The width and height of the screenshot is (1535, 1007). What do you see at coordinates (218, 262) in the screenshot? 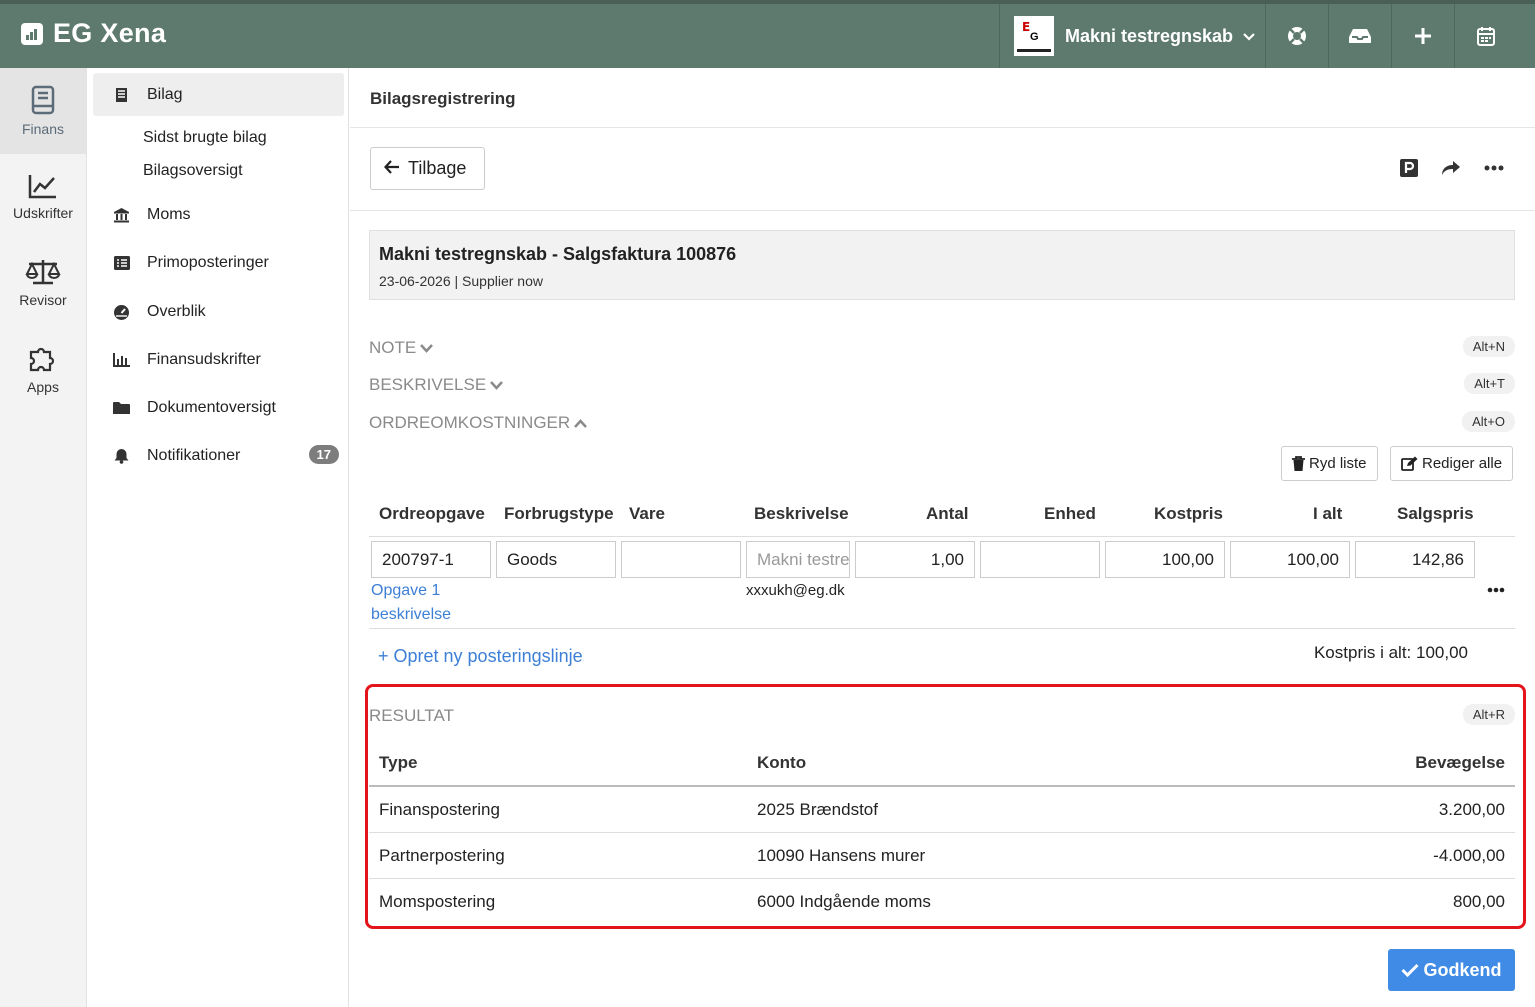
I see `nav-item-primoposteringer: Primoposteringer` at bounding box center [218, 262].